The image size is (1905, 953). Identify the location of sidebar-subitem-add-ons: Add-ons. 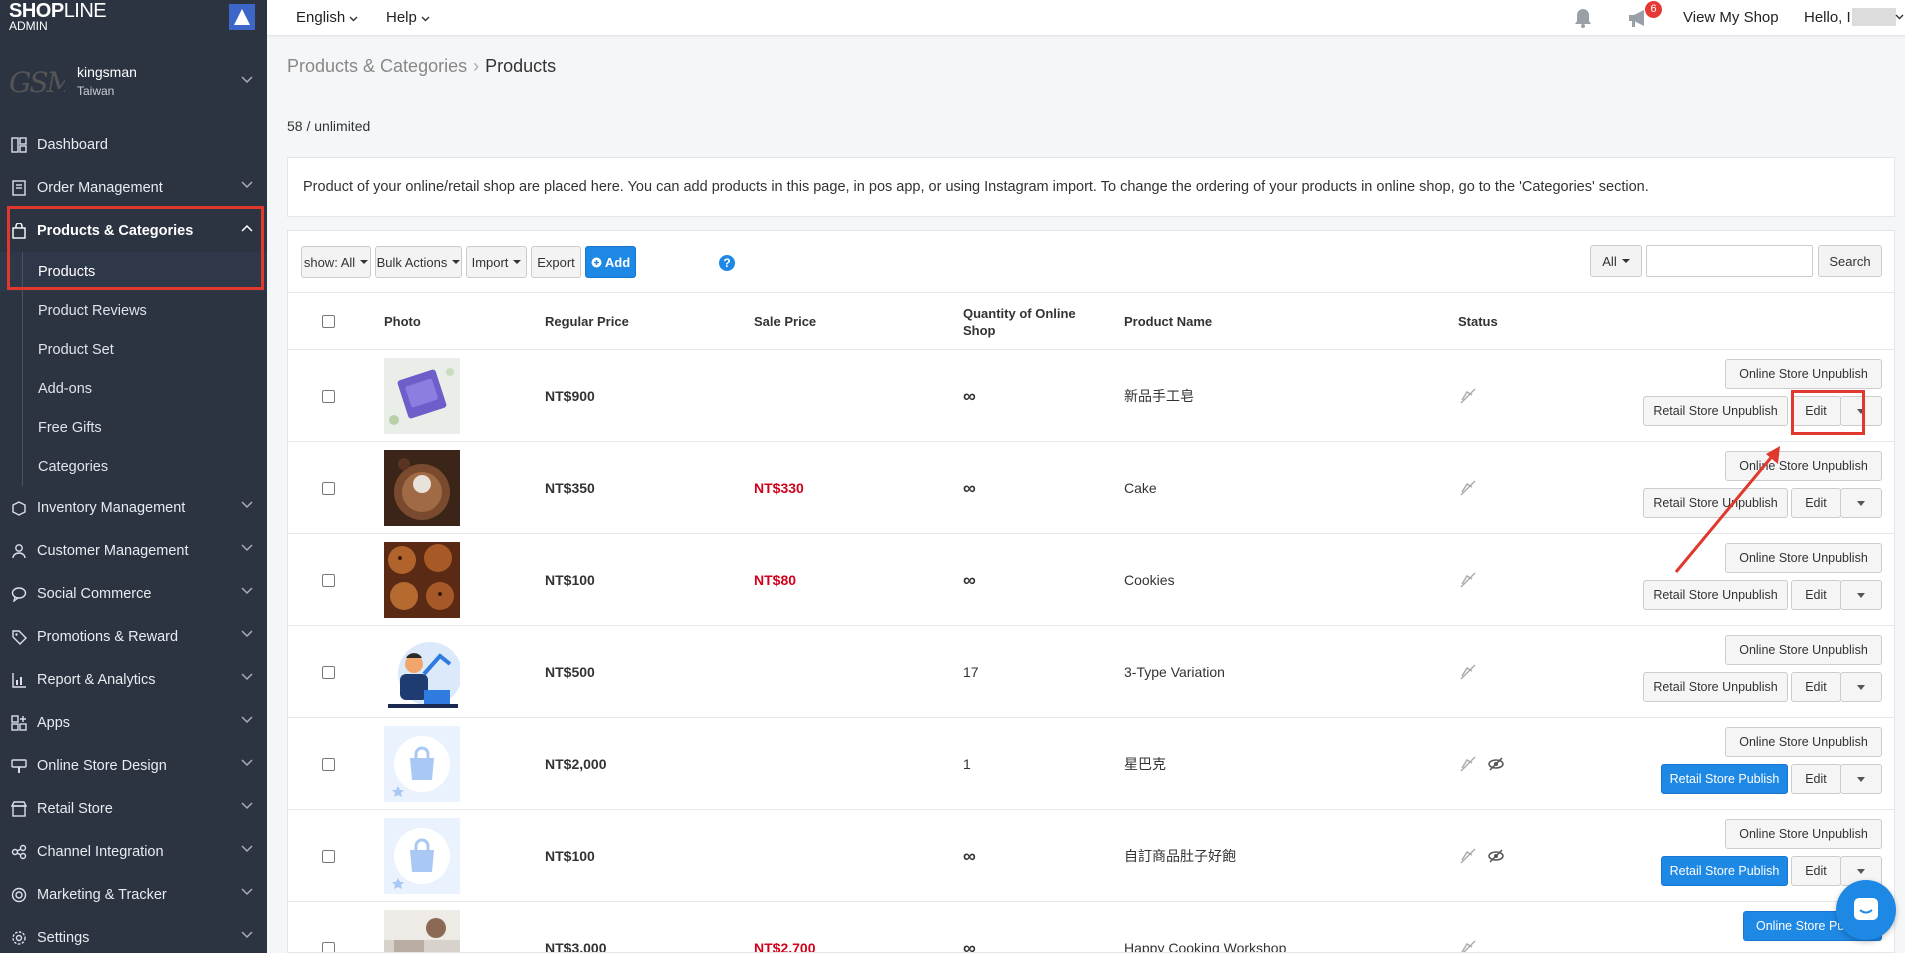
(133, 388).